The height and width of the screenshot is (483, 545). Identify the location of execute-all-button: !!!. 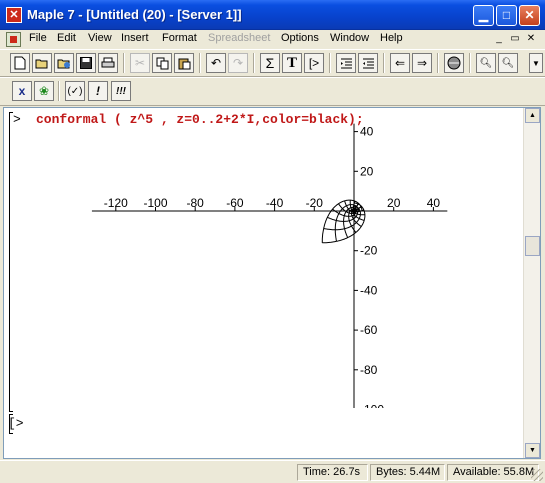
(121, 91).